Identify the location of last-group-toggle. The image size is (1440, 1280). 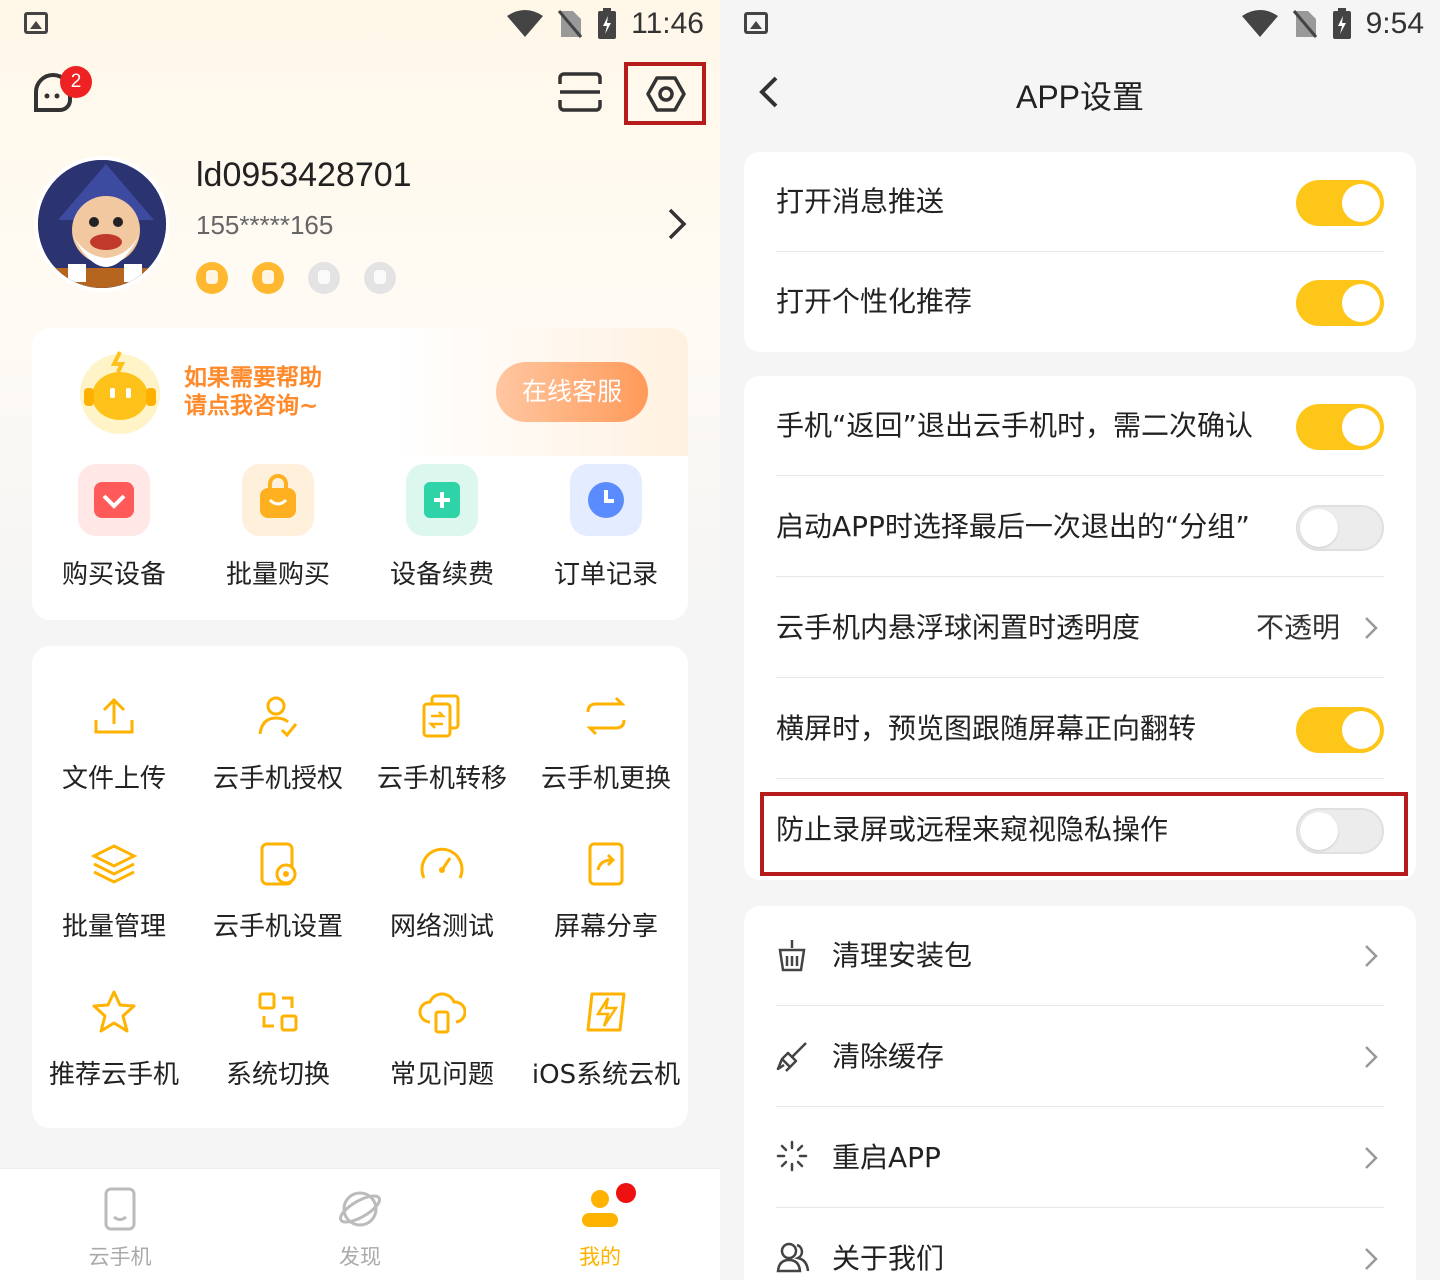
(1340, 528).